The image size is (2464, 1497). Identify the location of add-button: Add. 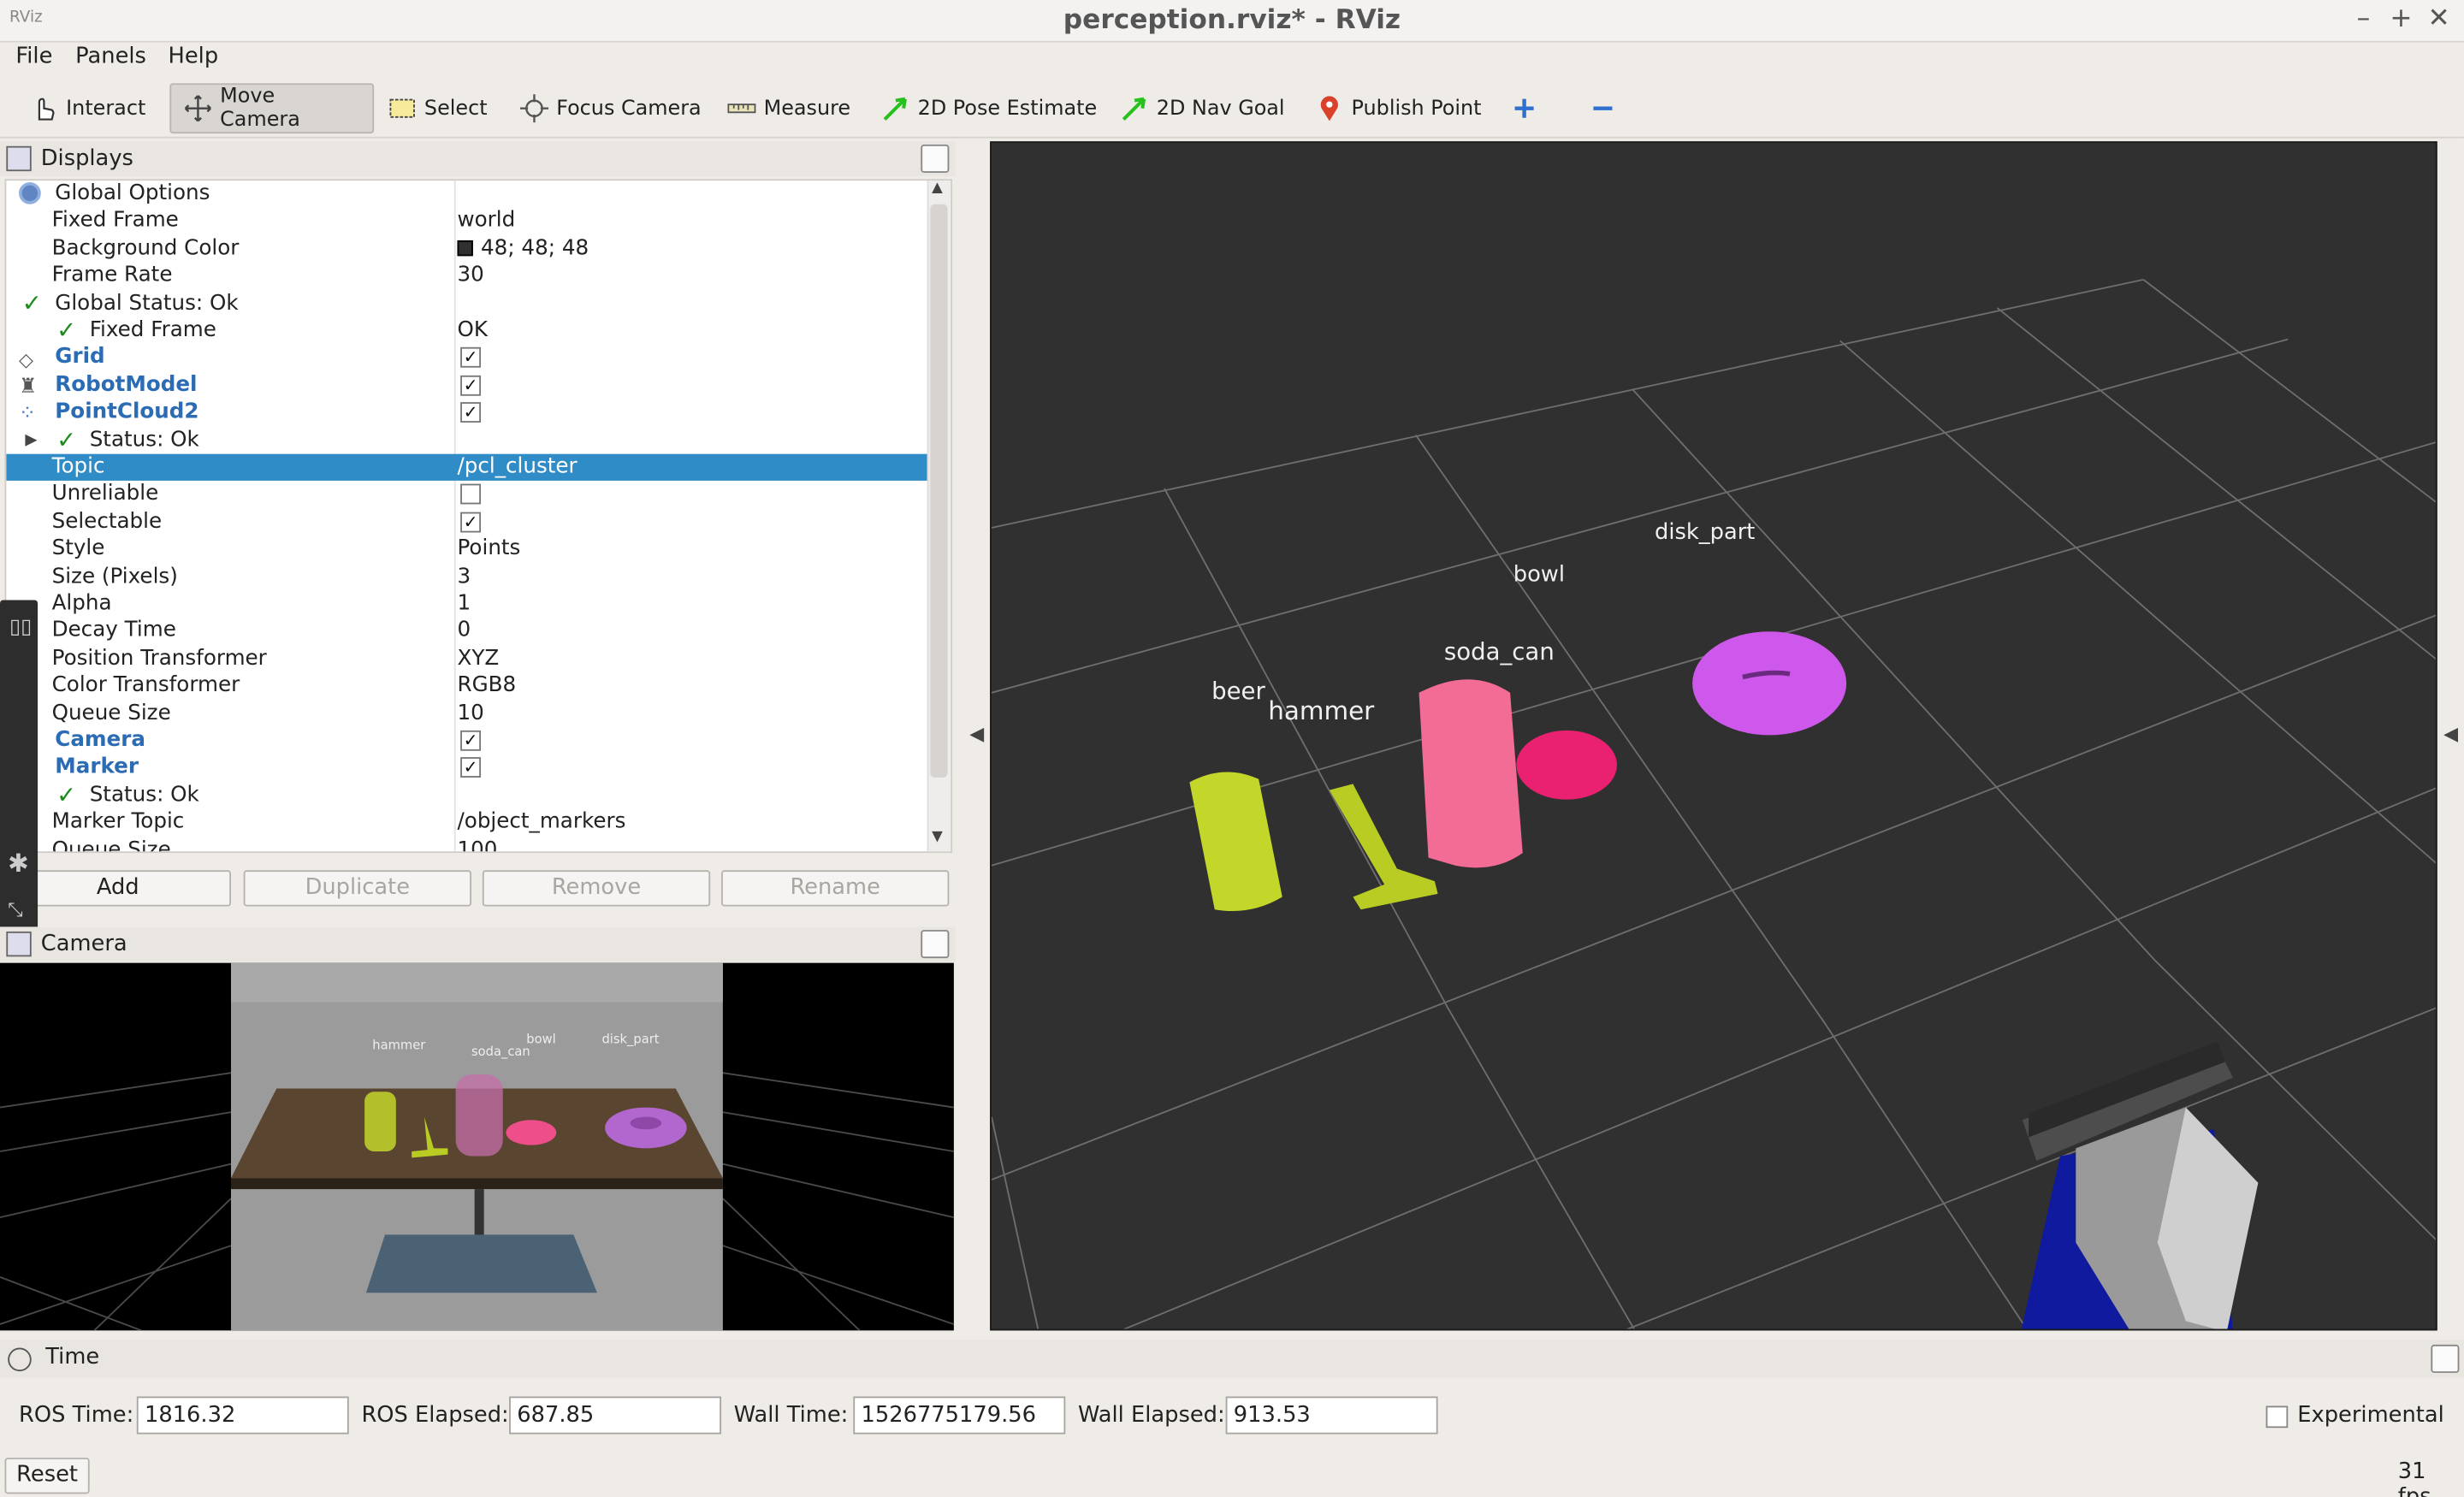
(117, 888).